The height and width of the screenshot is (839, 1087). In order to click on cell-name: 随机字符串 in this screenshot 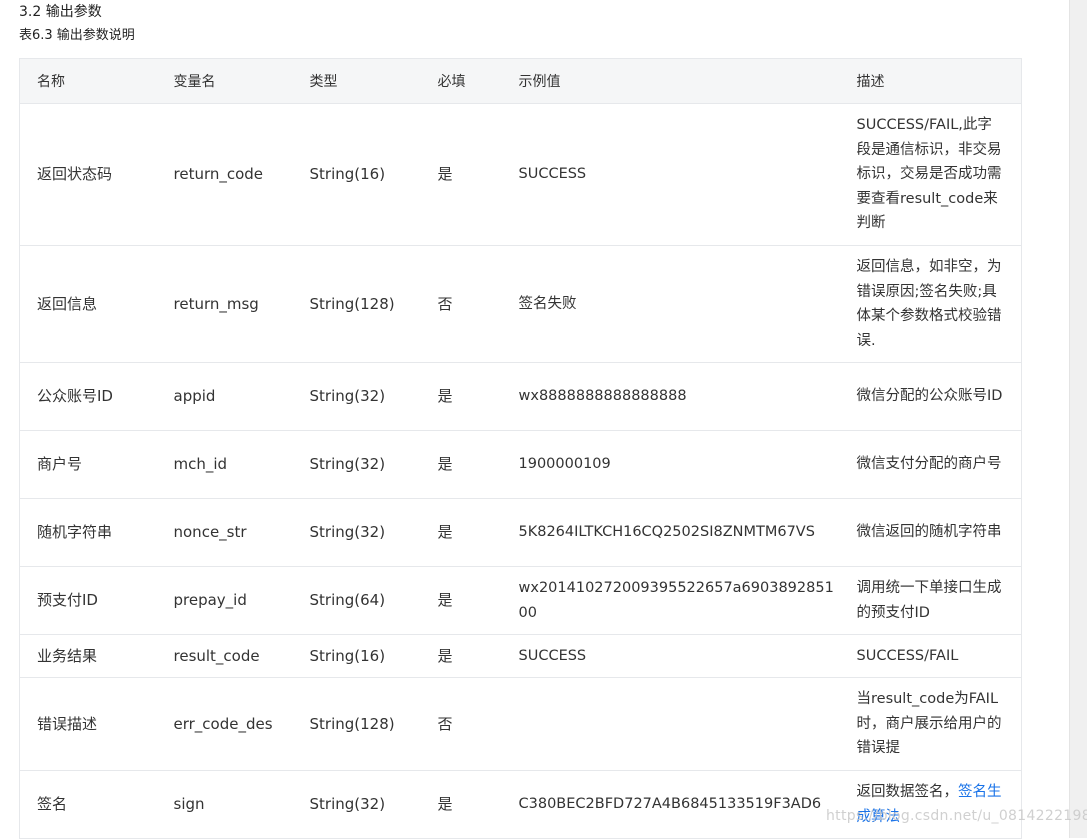, I will do `click(88, 532)`.